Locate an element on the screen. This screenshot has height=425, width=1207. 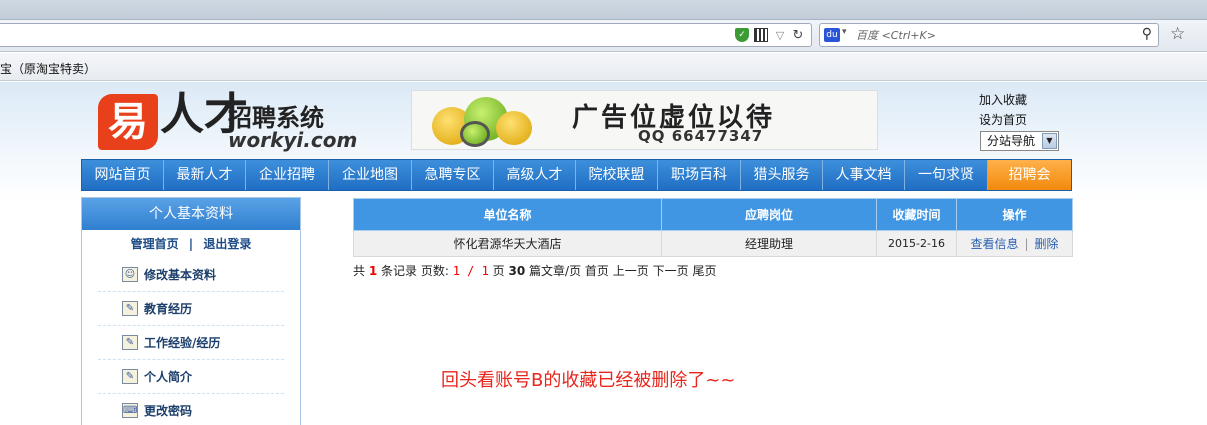
sidebar-item-label: 工作经验/经历 is located at coordinates (182, 343).